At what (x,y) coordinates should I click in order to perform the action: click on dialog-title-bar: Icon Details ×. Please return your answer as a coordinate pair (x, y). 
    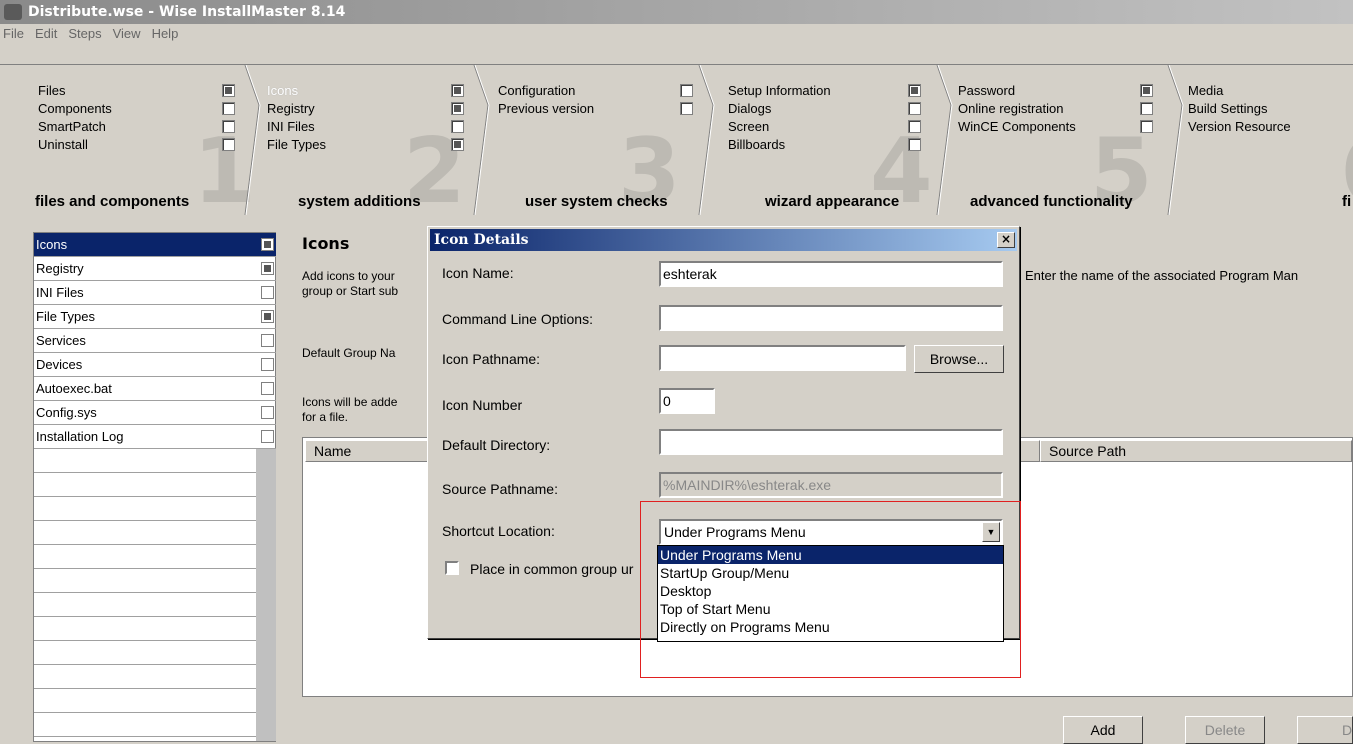
    Looking at the image, I should click on (723, 240).